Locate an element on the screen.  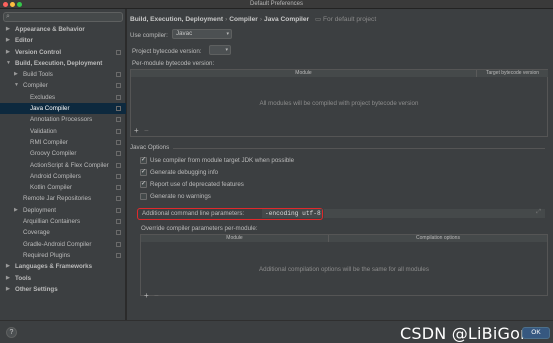
bytecode-version-select: ▾ is located at coordinates (220, 50).